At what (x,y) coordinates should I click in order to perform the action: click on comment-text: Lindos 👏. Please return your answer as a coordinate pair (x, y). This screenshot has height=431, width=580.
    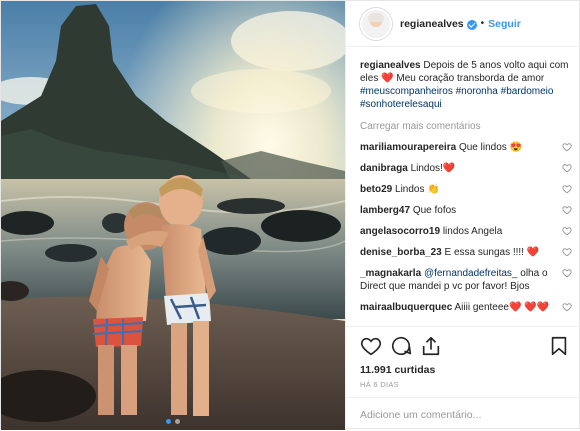
    Looking at the image, I should click on (417, 189).